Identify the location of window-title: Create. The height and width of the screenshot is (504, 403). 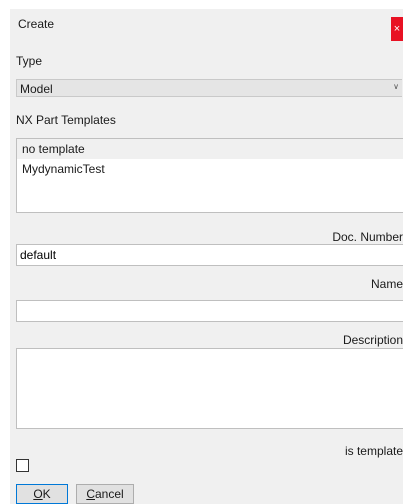
(36, 24).